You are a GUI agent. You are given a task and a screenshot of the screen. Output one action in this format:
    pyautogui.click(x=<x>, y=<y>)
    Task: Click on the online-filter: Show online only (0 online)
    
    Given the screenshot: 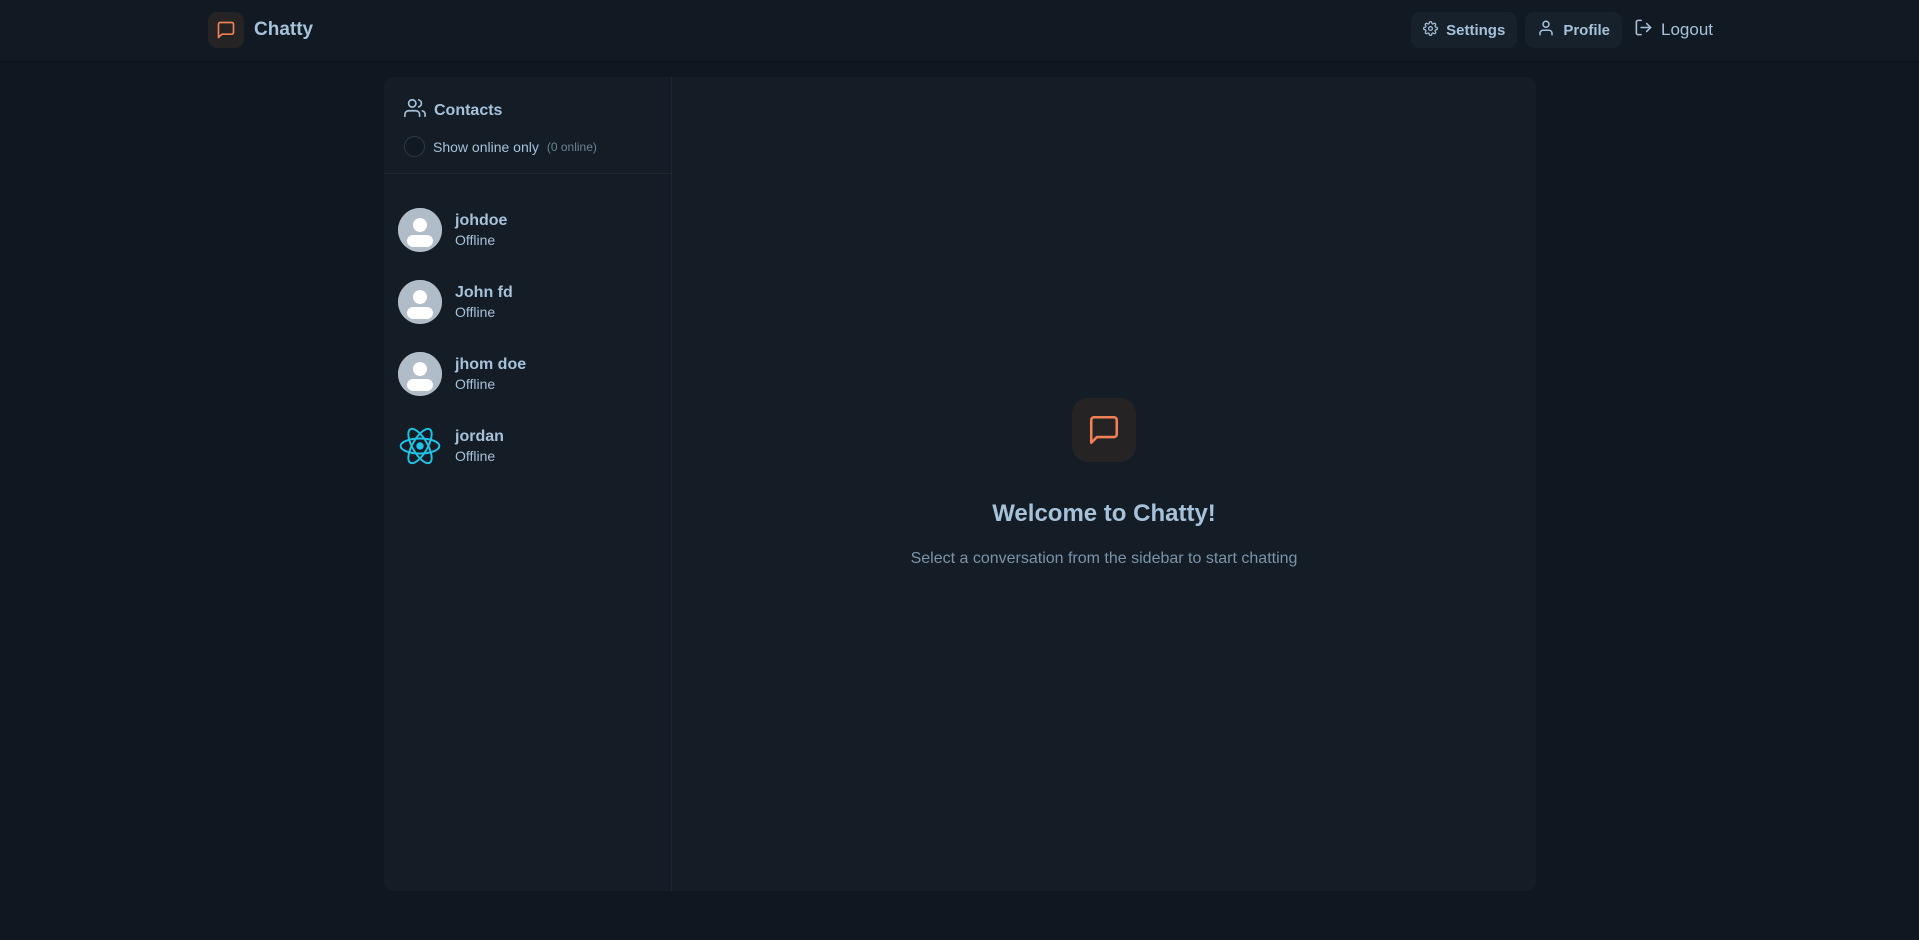 What is the action you would take?
    pyautogui.click(x=527, y=146)
    